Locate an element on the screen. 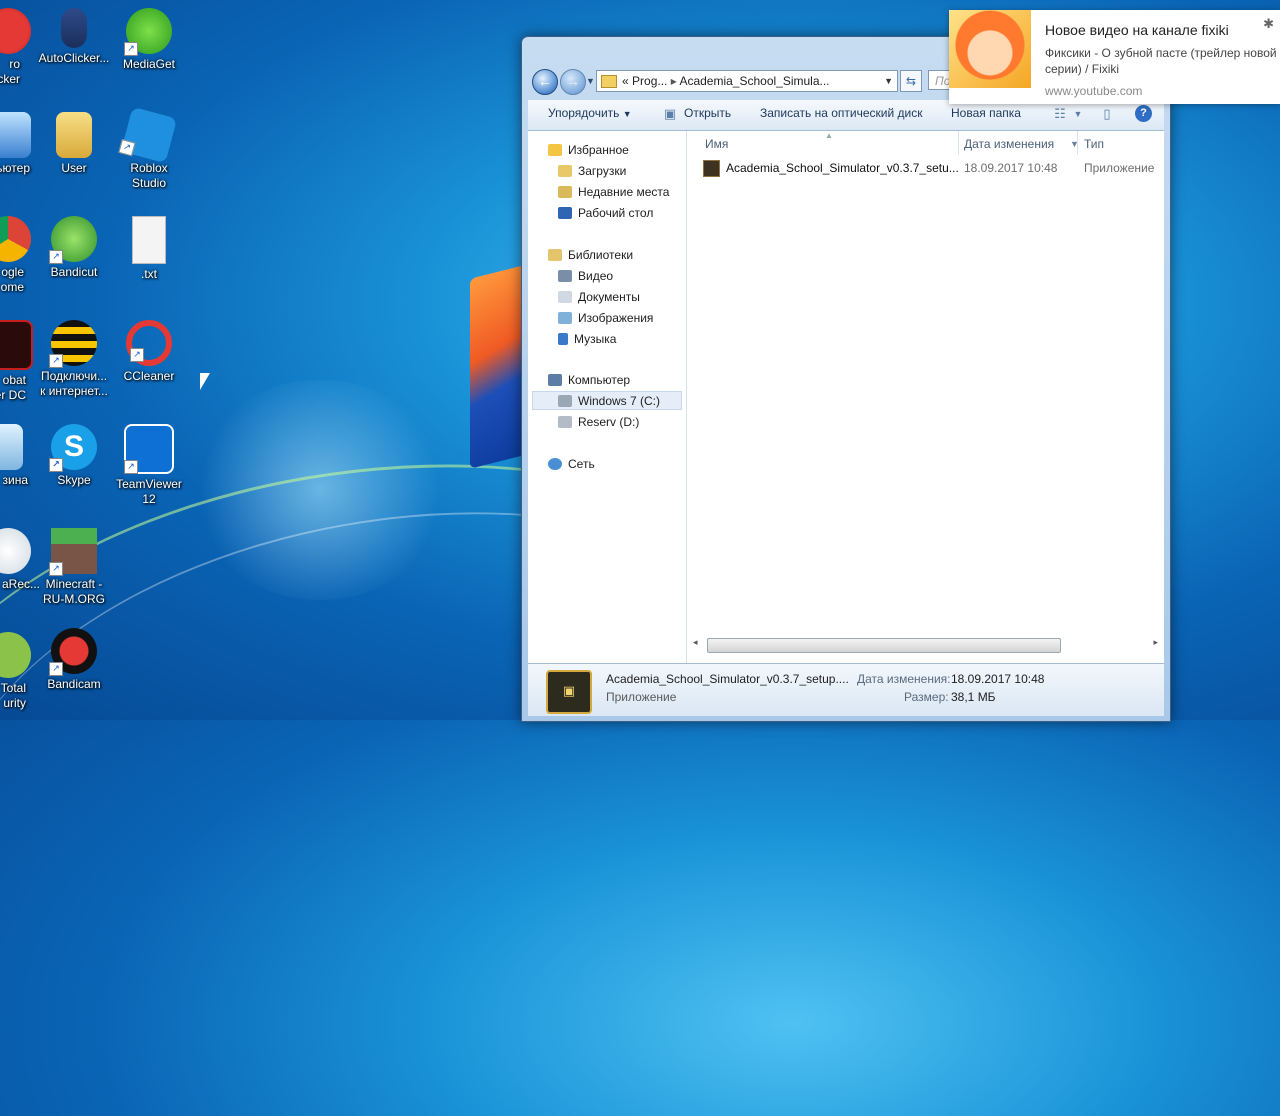 The height and width of the screenshot is (1116, 1280). nav-drive-d: Reserv (D:) is located at coordinates (598, 422).